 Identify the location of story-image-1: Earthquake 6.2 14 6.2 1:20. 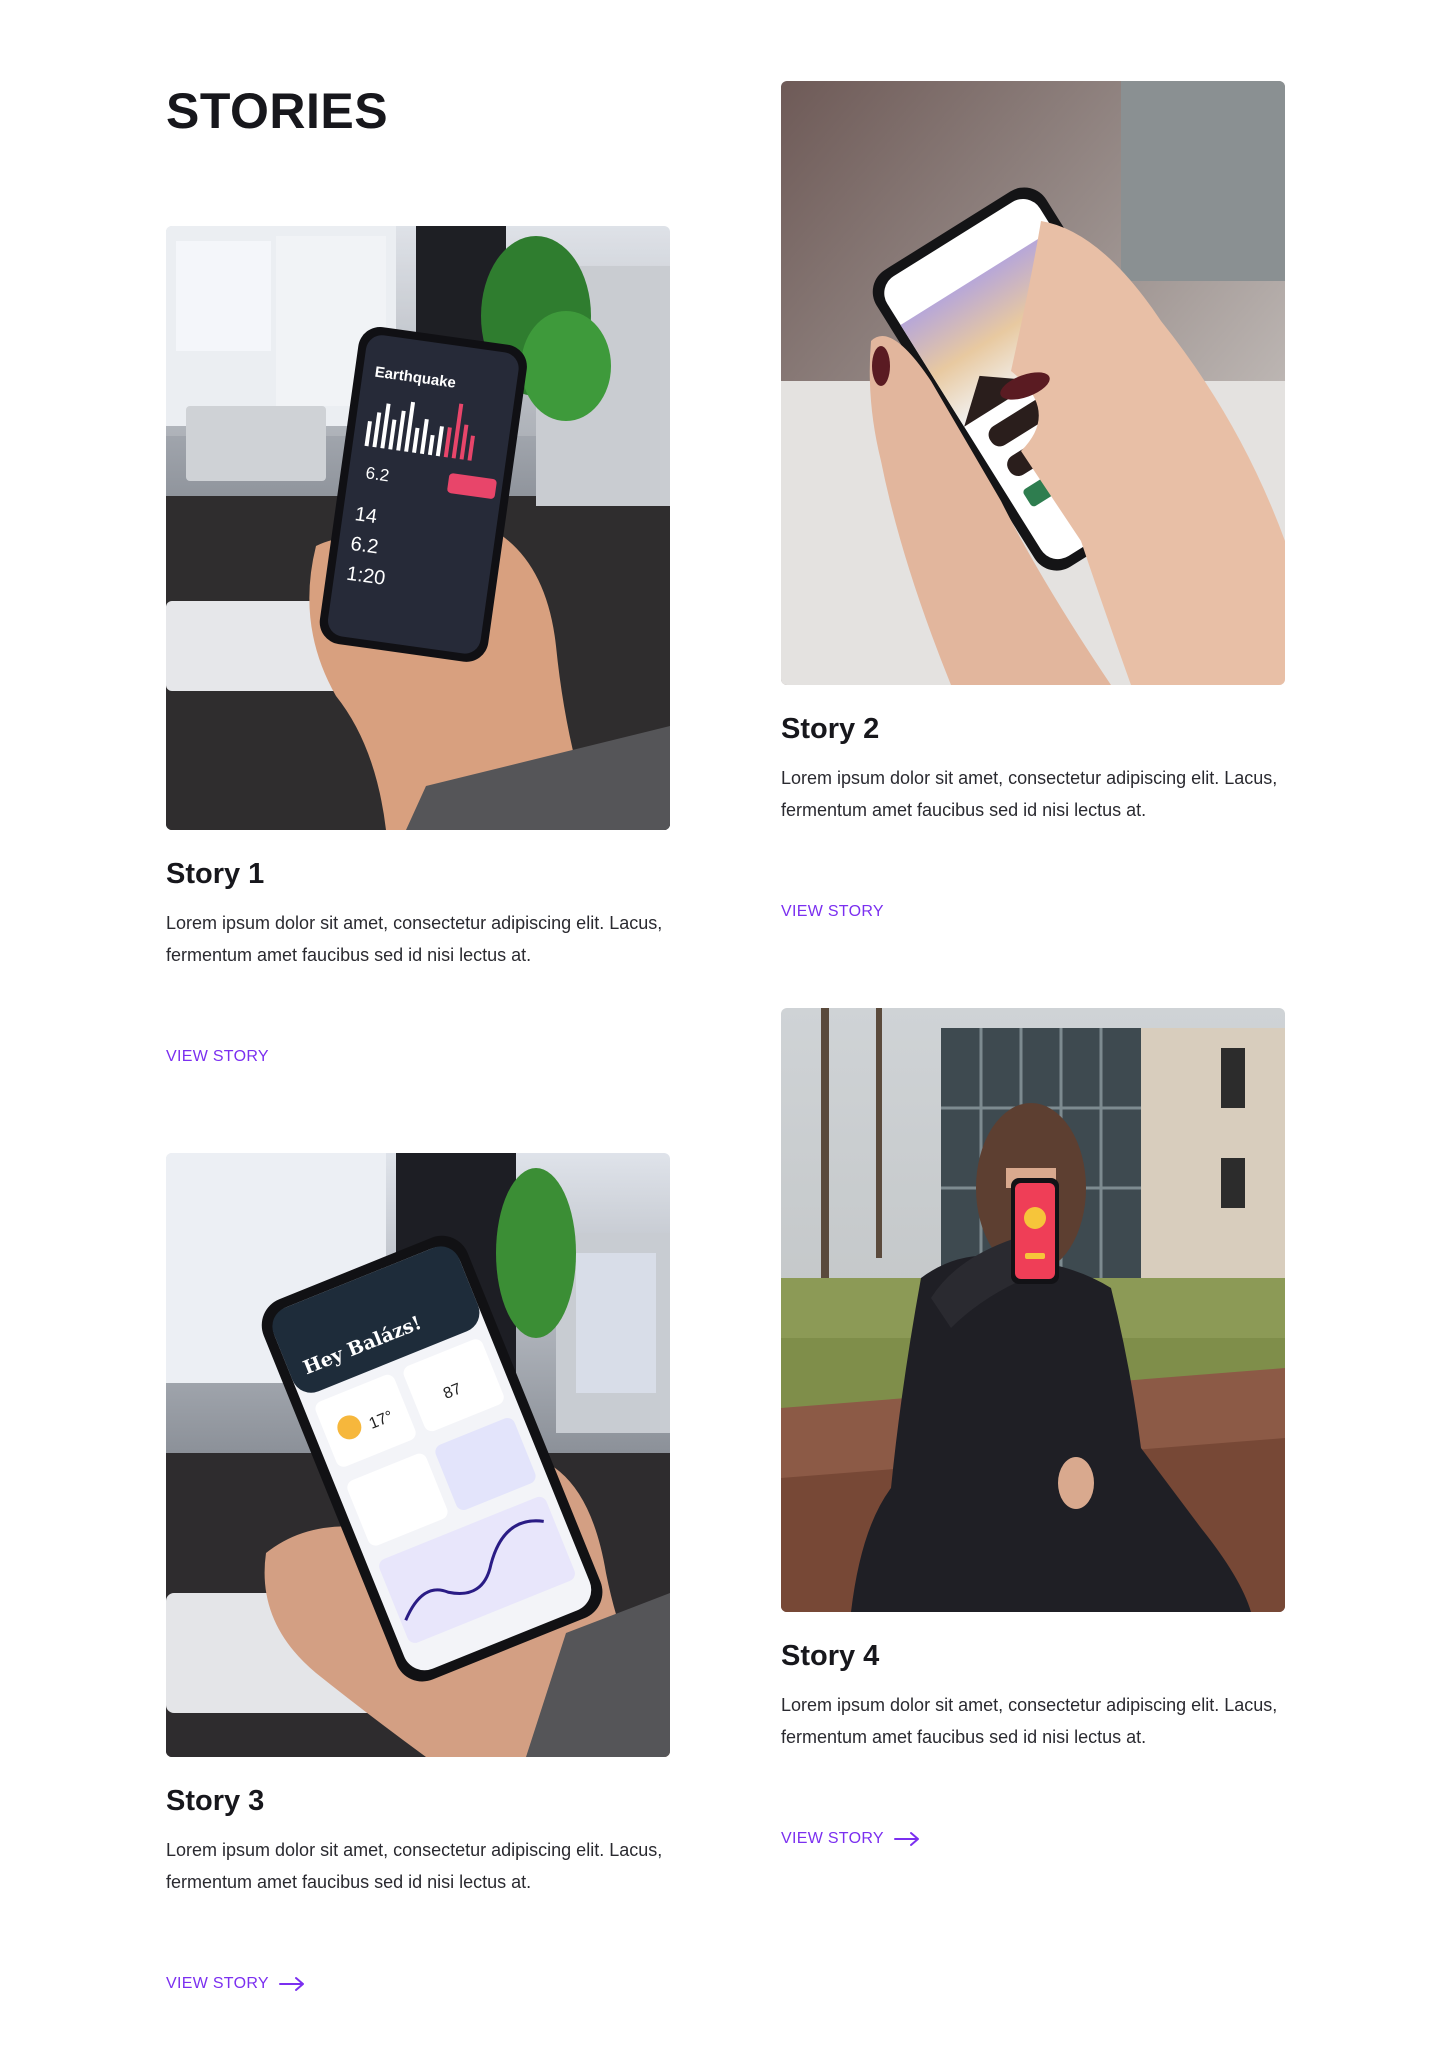
(418, 528).